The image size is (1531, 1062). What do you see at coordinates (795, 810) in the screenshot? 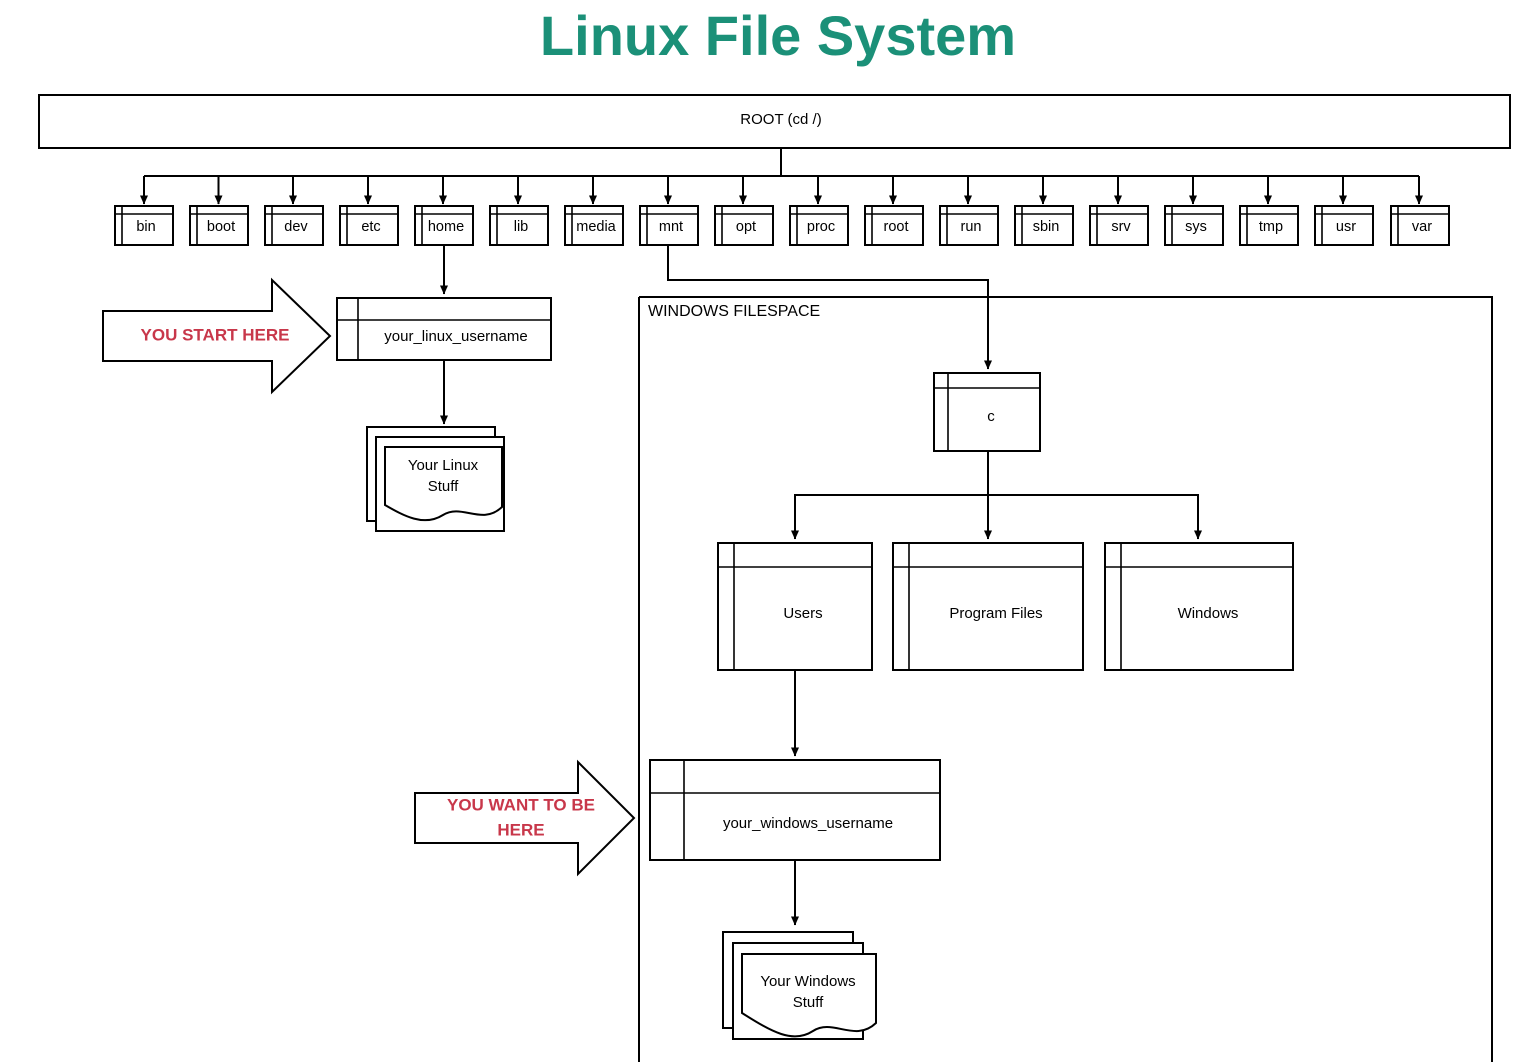
I see `your-windows-username-box: your_windows_username` at bounding box center [795, 810].